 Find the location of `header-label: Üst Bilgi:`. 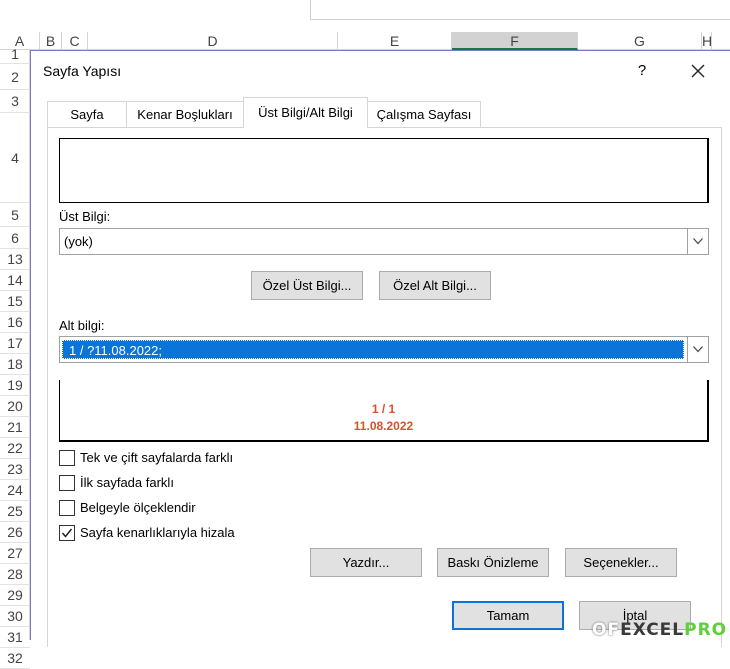

header-label: Üst Bilgi: is located at coordinates (85, 216).